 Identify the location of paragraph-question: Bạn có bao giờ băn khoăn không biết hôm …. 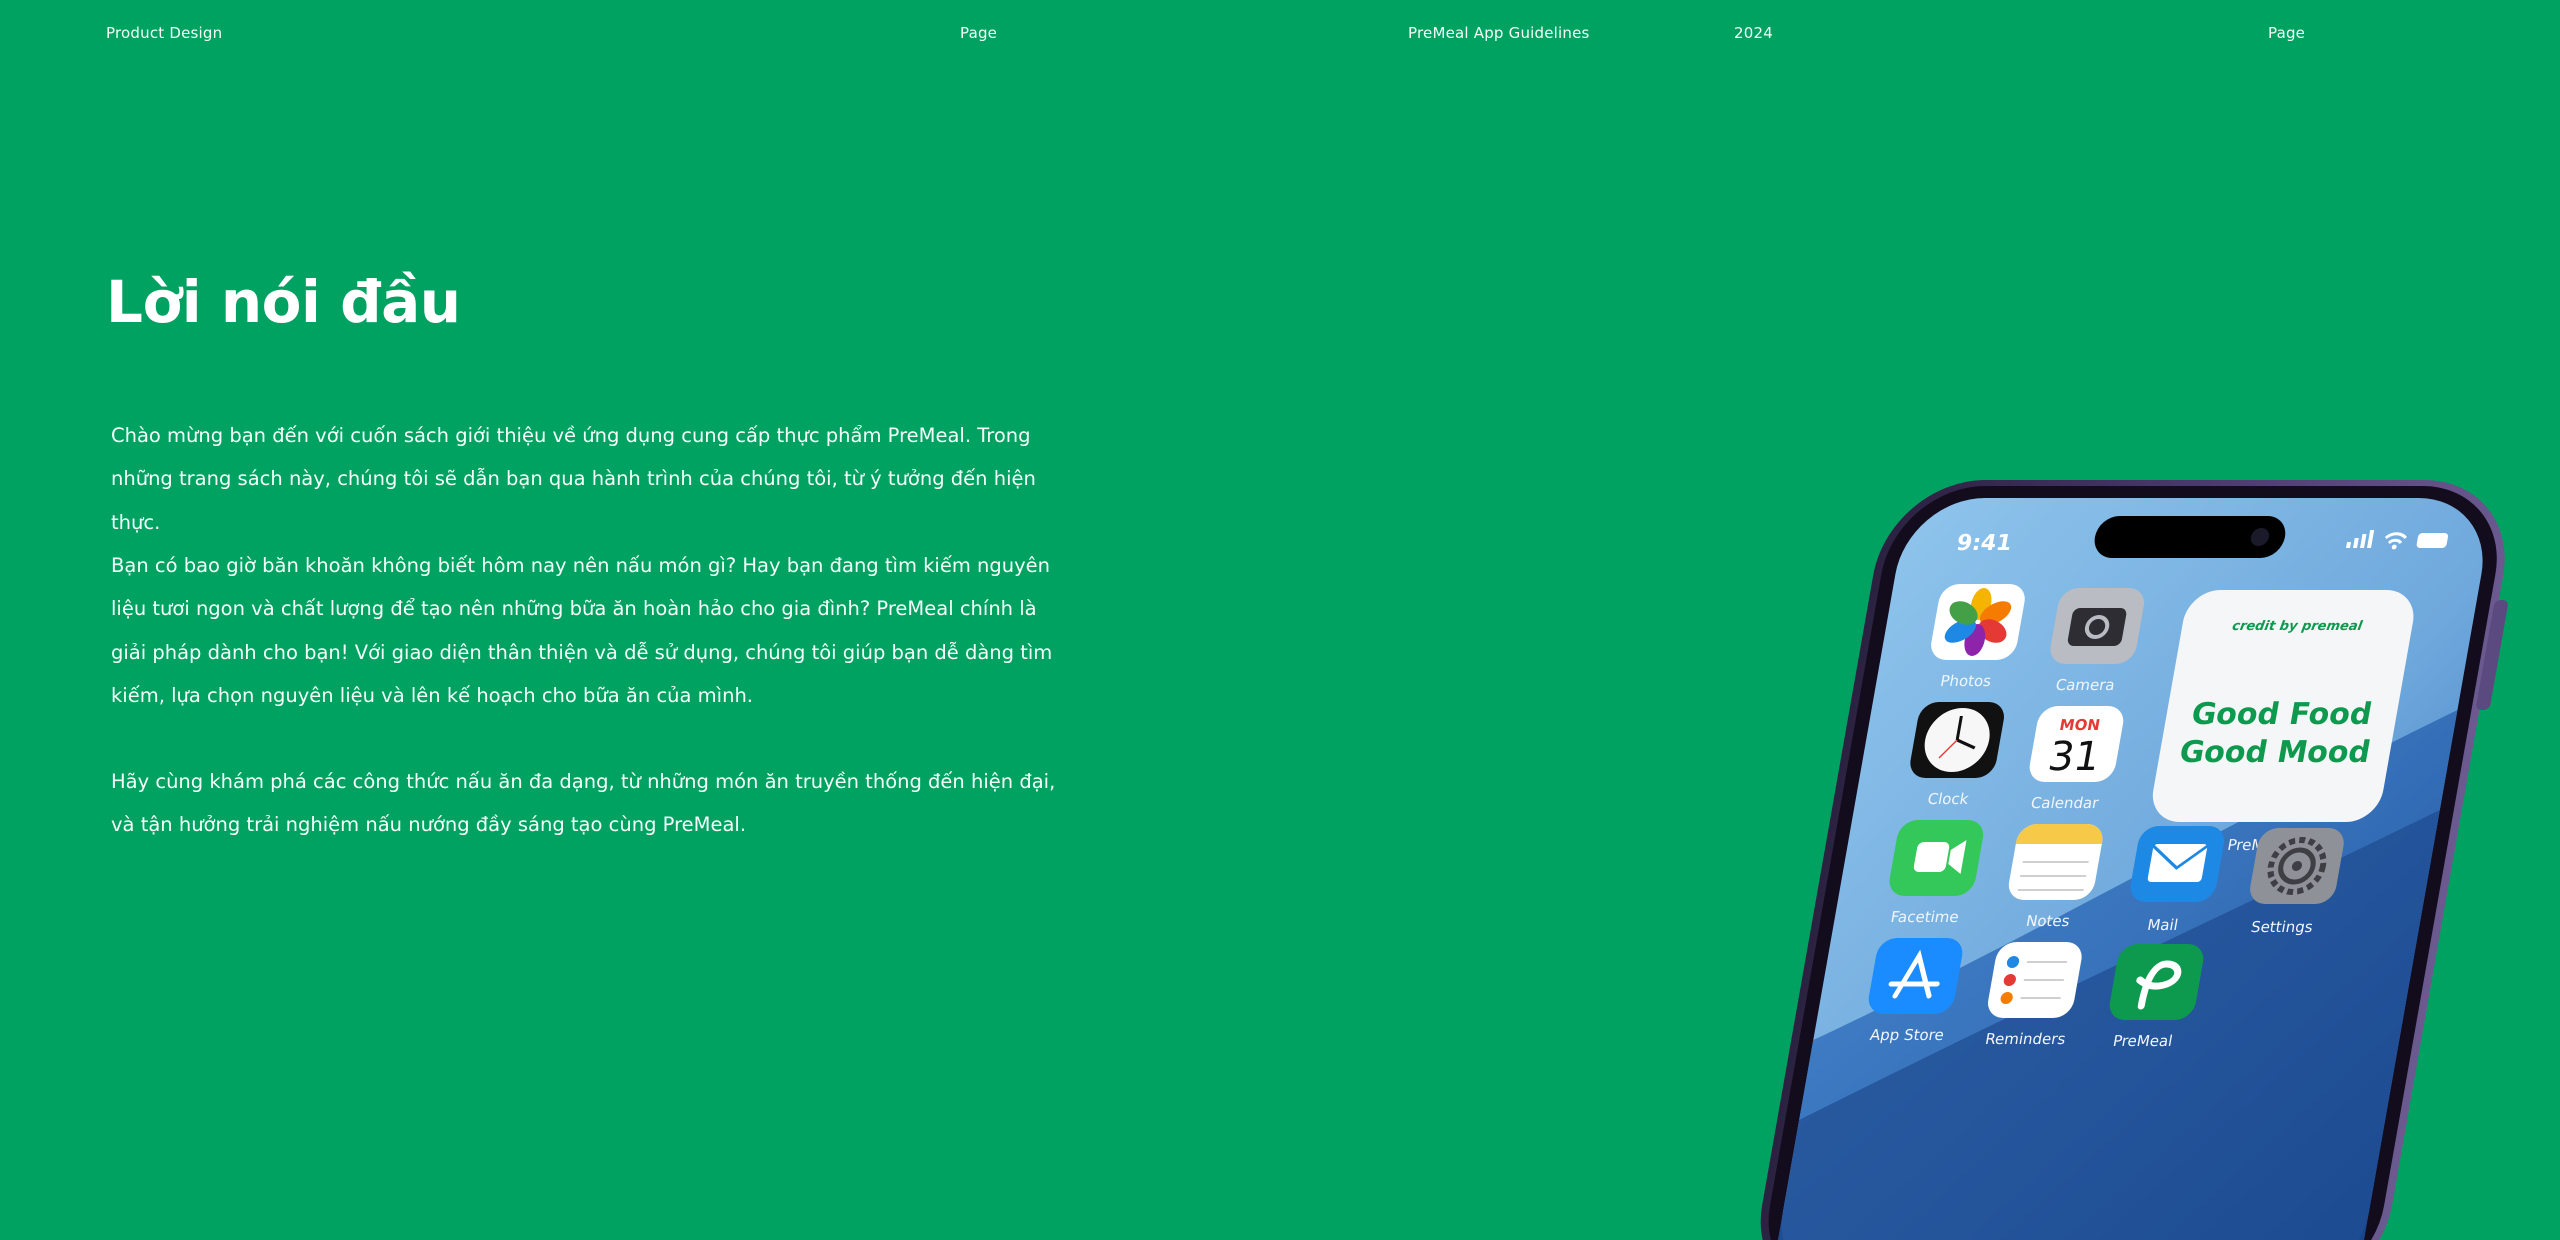
(582, 630).